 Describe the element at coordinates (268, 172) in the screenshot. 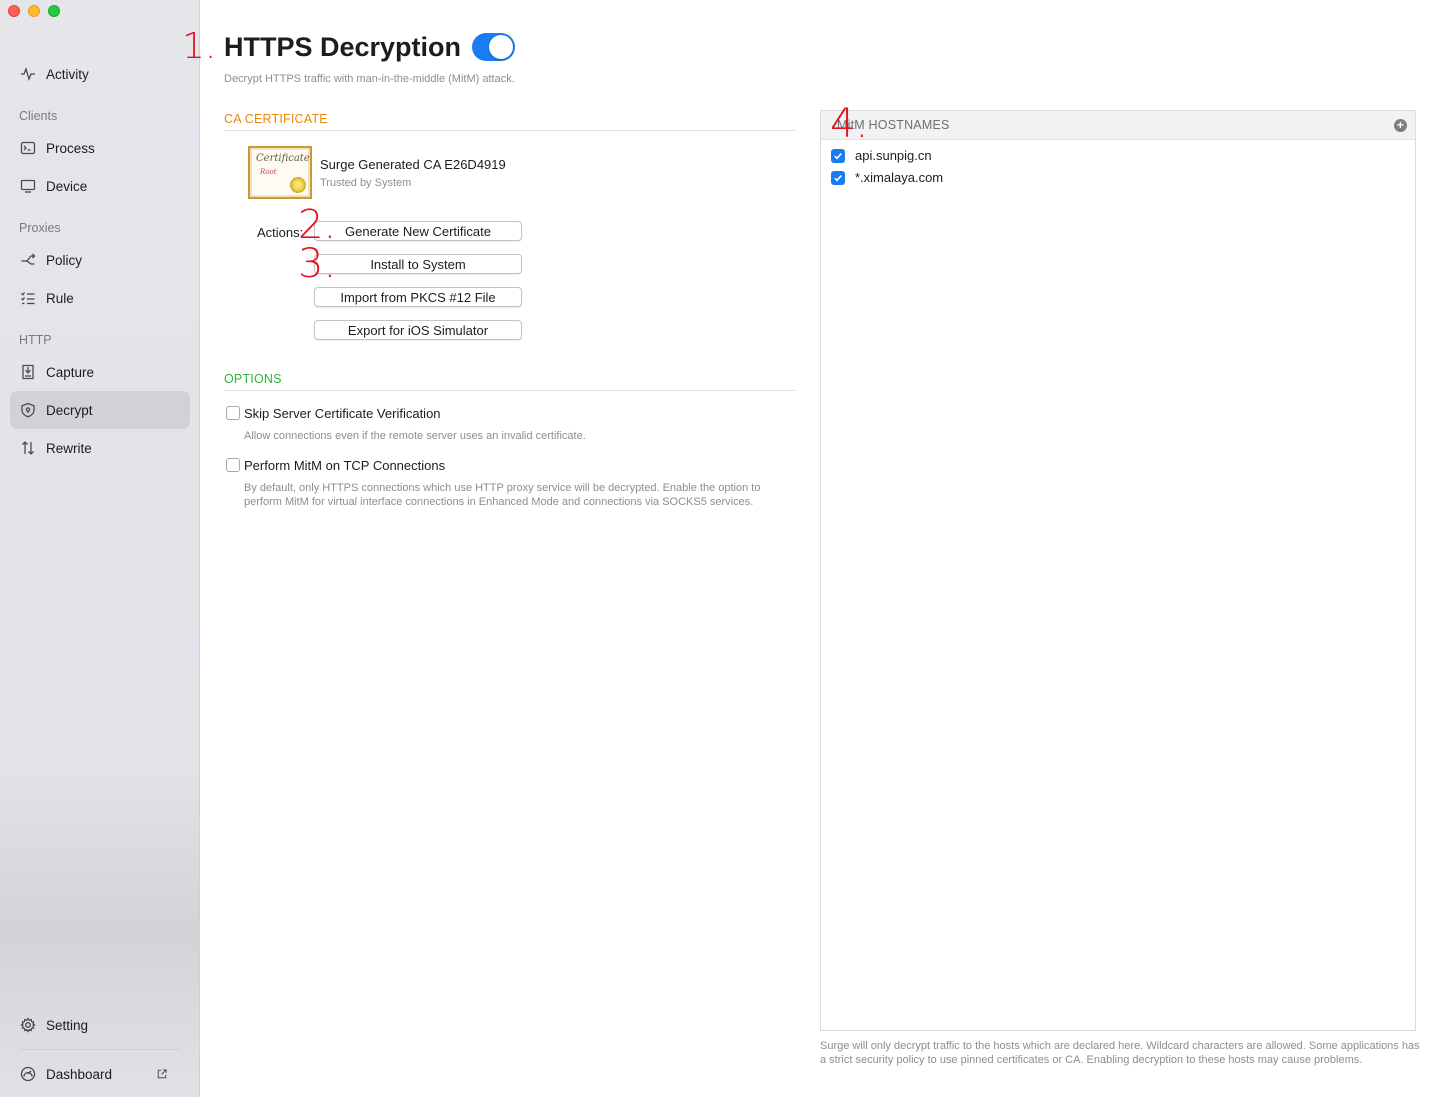

I see `certificate-icon-subtext: Root` at that location.